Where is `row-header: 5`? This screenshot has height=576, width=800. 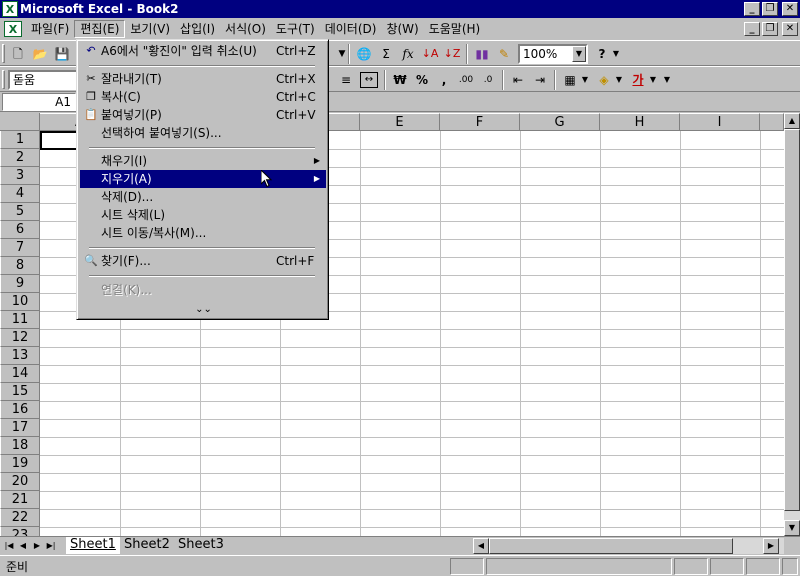
row-header: 5 is located at coordinates (20, 212).